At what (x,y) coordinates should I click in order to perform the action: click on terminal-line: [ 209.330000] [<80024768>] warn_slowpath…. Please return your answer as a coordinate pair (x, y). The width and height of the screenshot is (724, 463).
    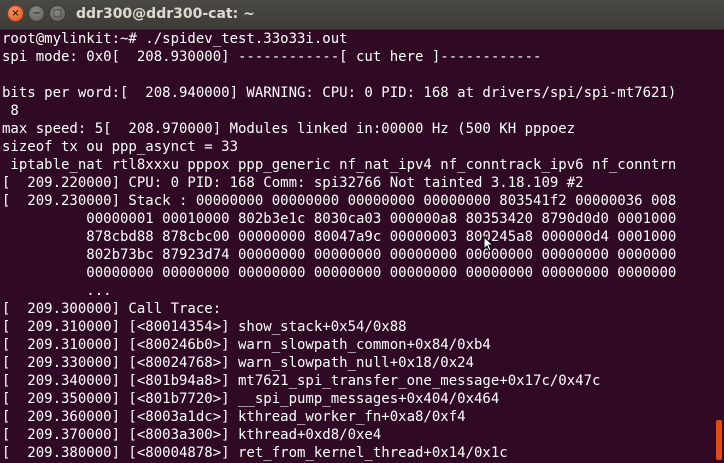
    Looking at the image, I should click on (238, 363).